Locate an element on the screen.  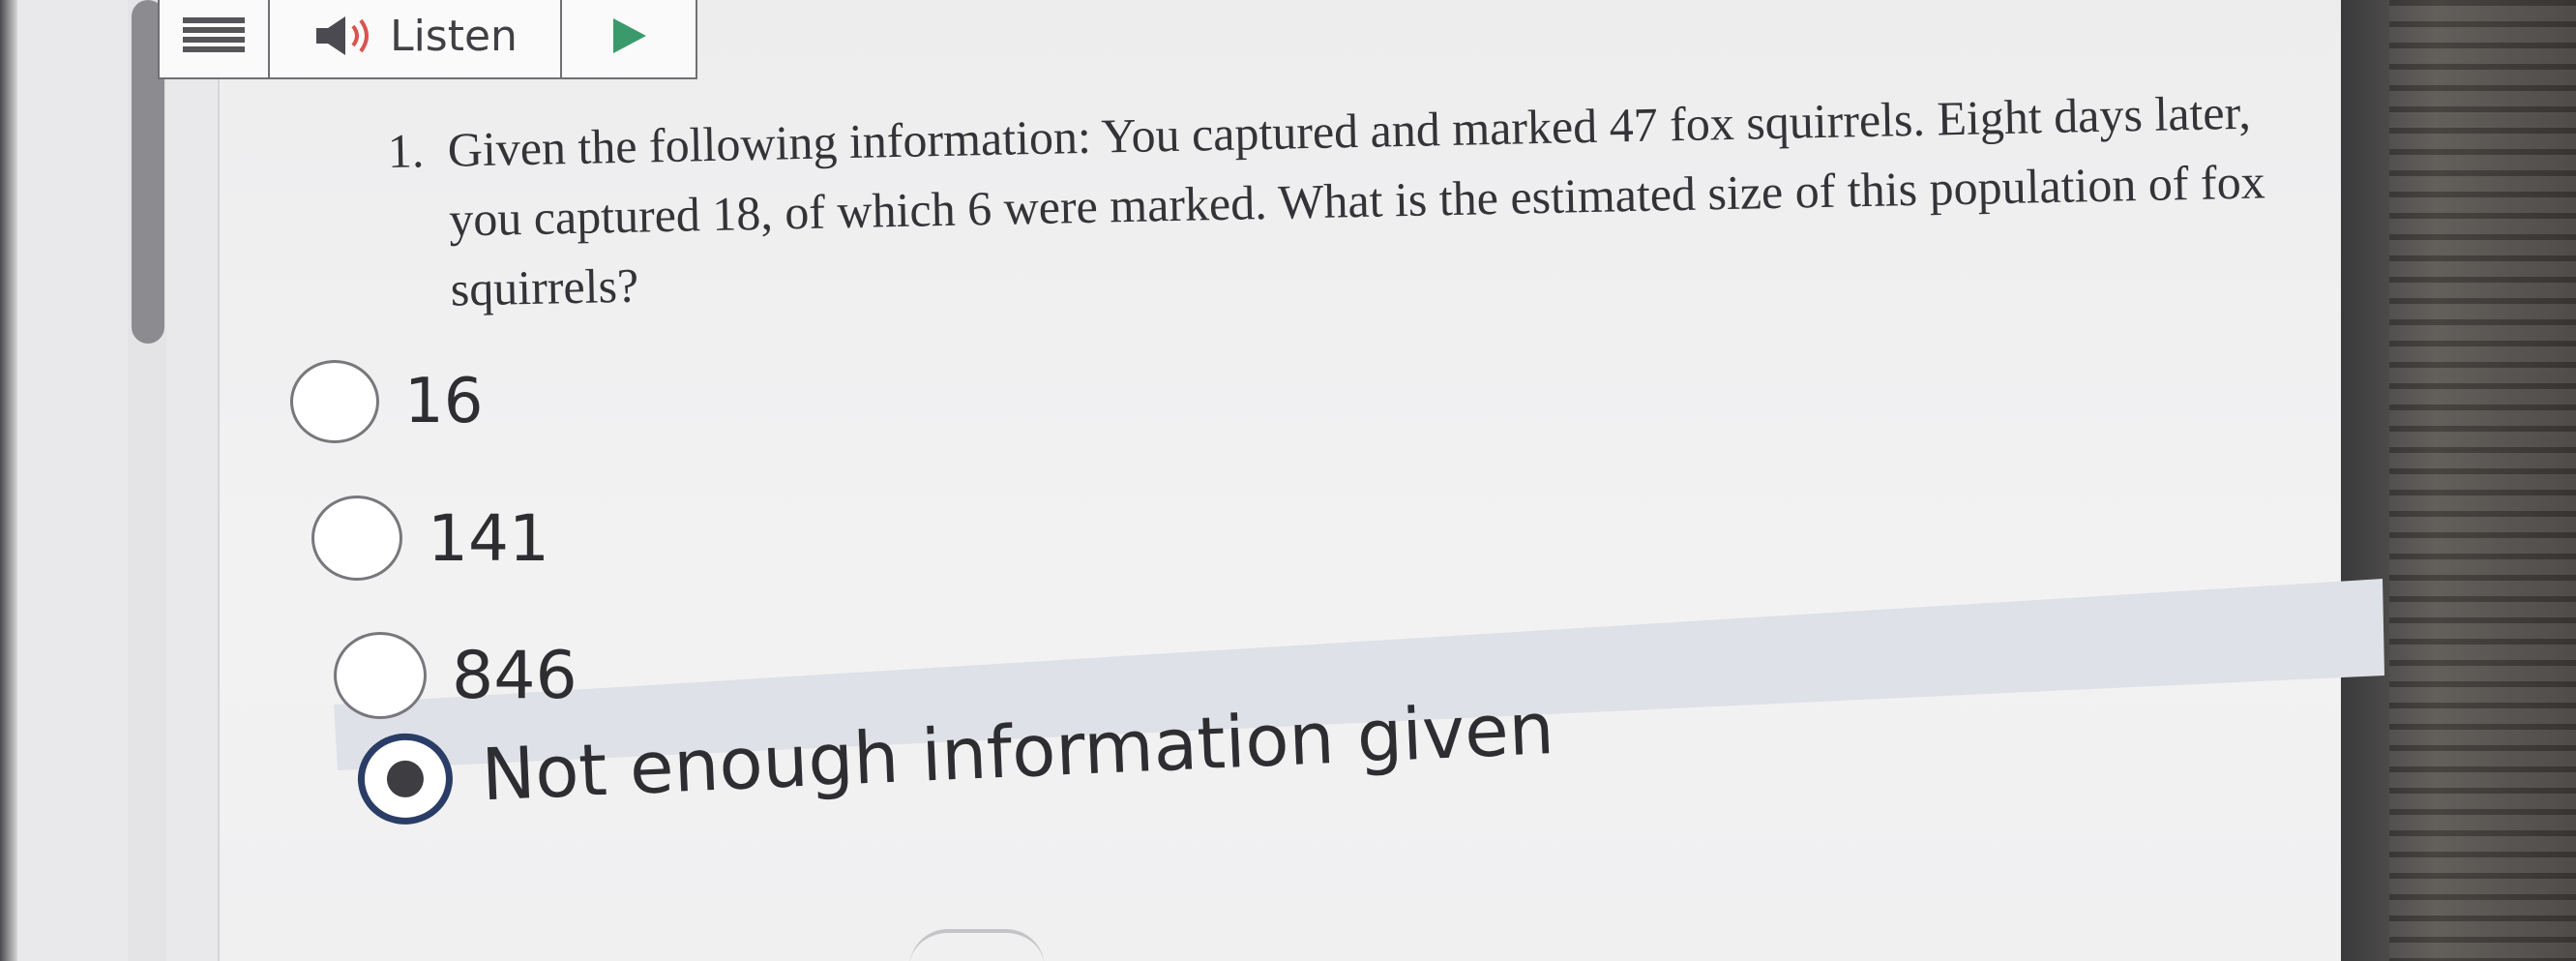
answer-option-2: 141 is located at coordinates (430, 538).